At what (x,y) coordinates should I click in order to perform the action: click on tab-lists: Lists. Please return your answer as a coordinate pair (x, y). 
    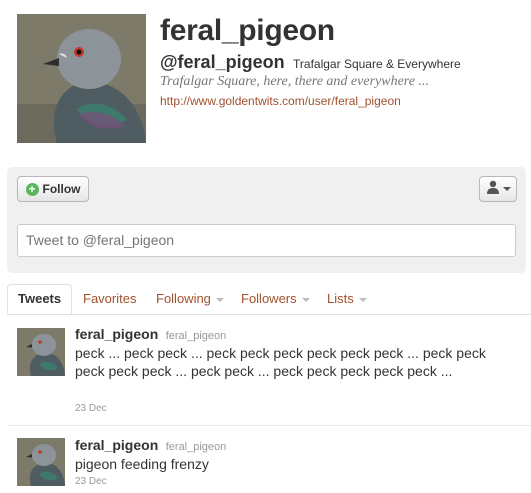
    Looking at the image, I should click on (347, 299).